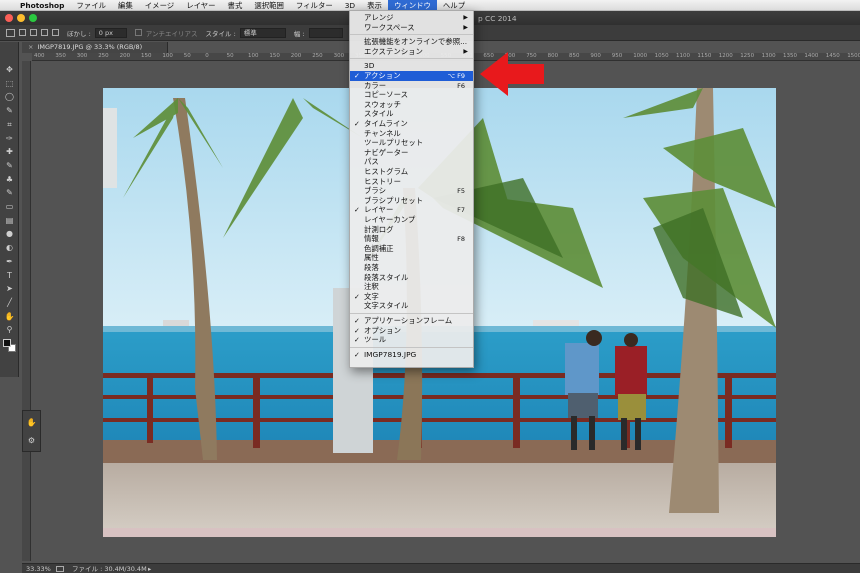 The height and width of the screenshot is (573, 860). Describe the element at coordinates (33, 18) in the screenshot. I see `zoom-window-button` at that location.